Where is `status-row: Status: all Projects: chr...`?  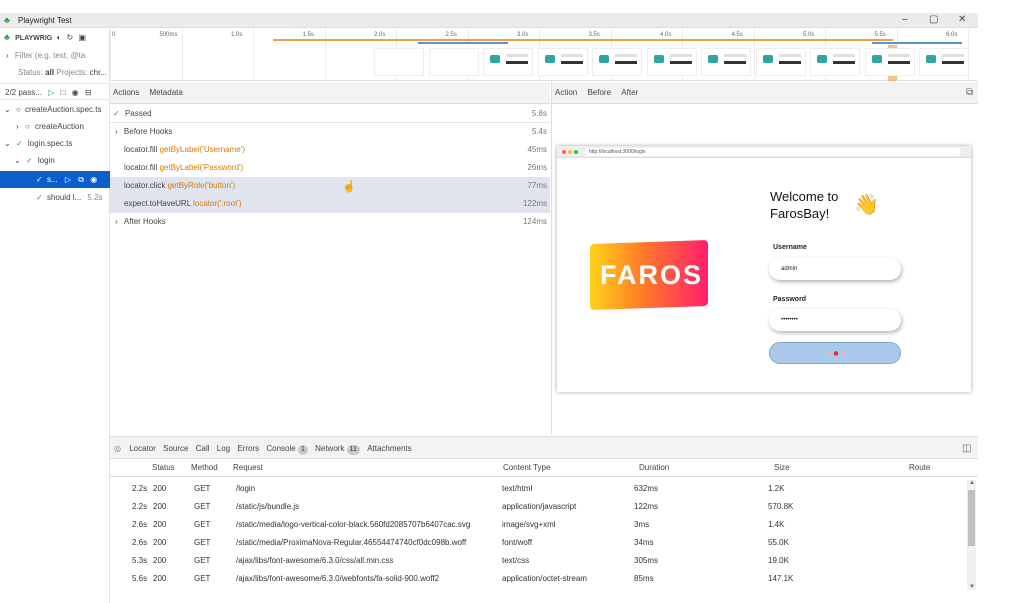 status-row: Status: all Projects: chr... is located at coordinates (55, 72).